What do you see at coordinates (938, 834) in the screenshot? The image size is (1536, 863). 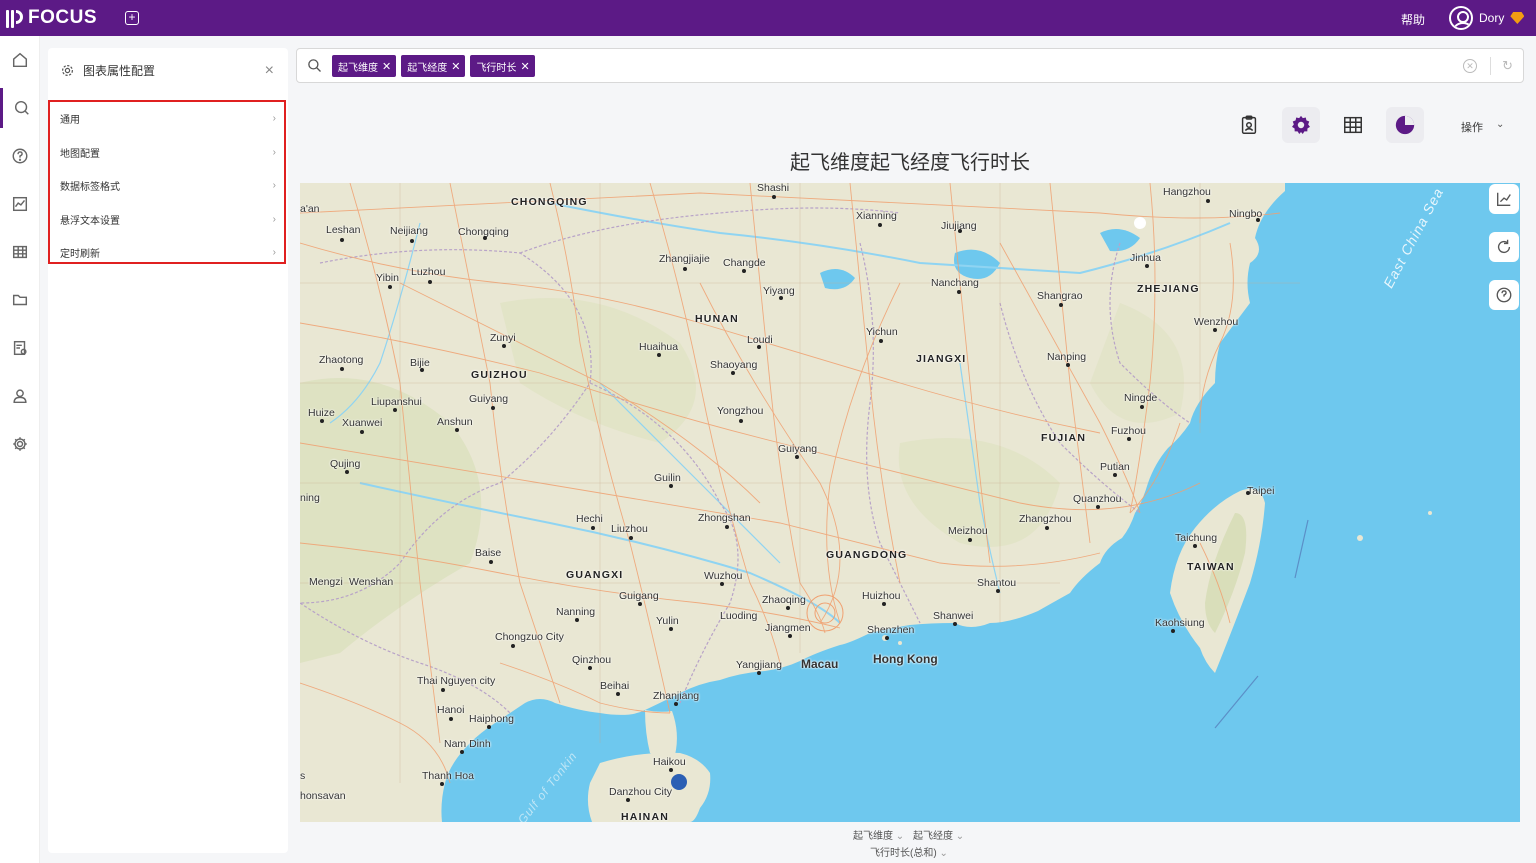 I see `longitude-axis-selector: 起飞经度 ⌄` at bounding box center [938, 834].